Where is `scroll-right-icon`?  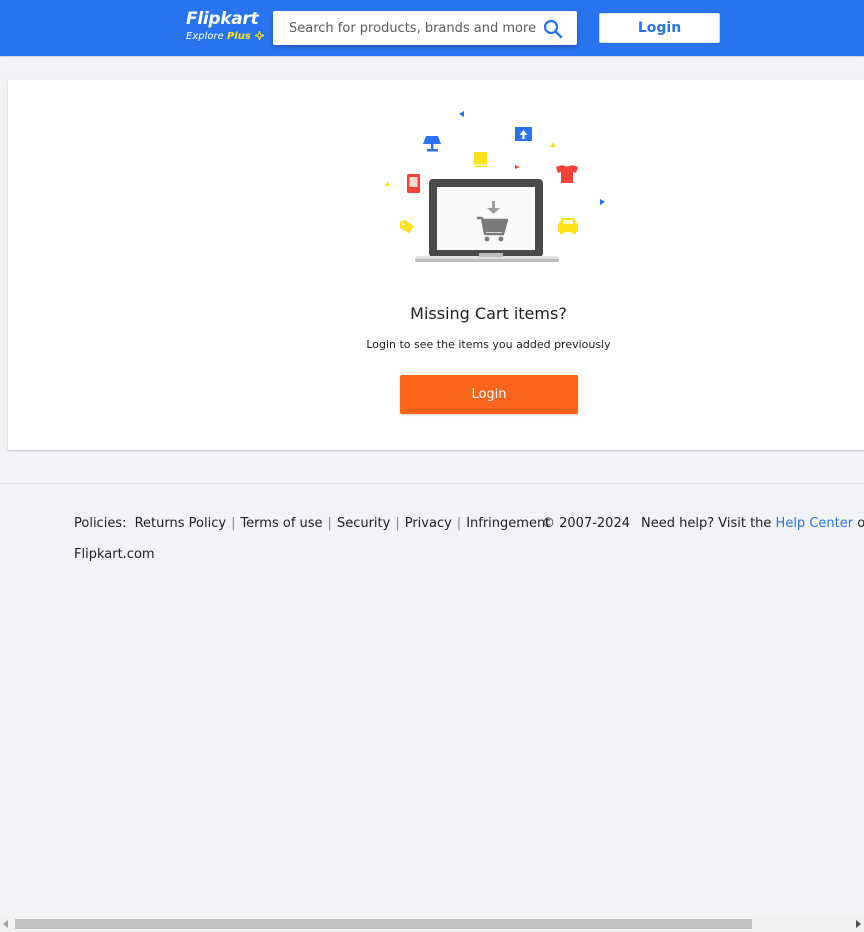
scroll-right-icon is located at coordinates (858, 924).